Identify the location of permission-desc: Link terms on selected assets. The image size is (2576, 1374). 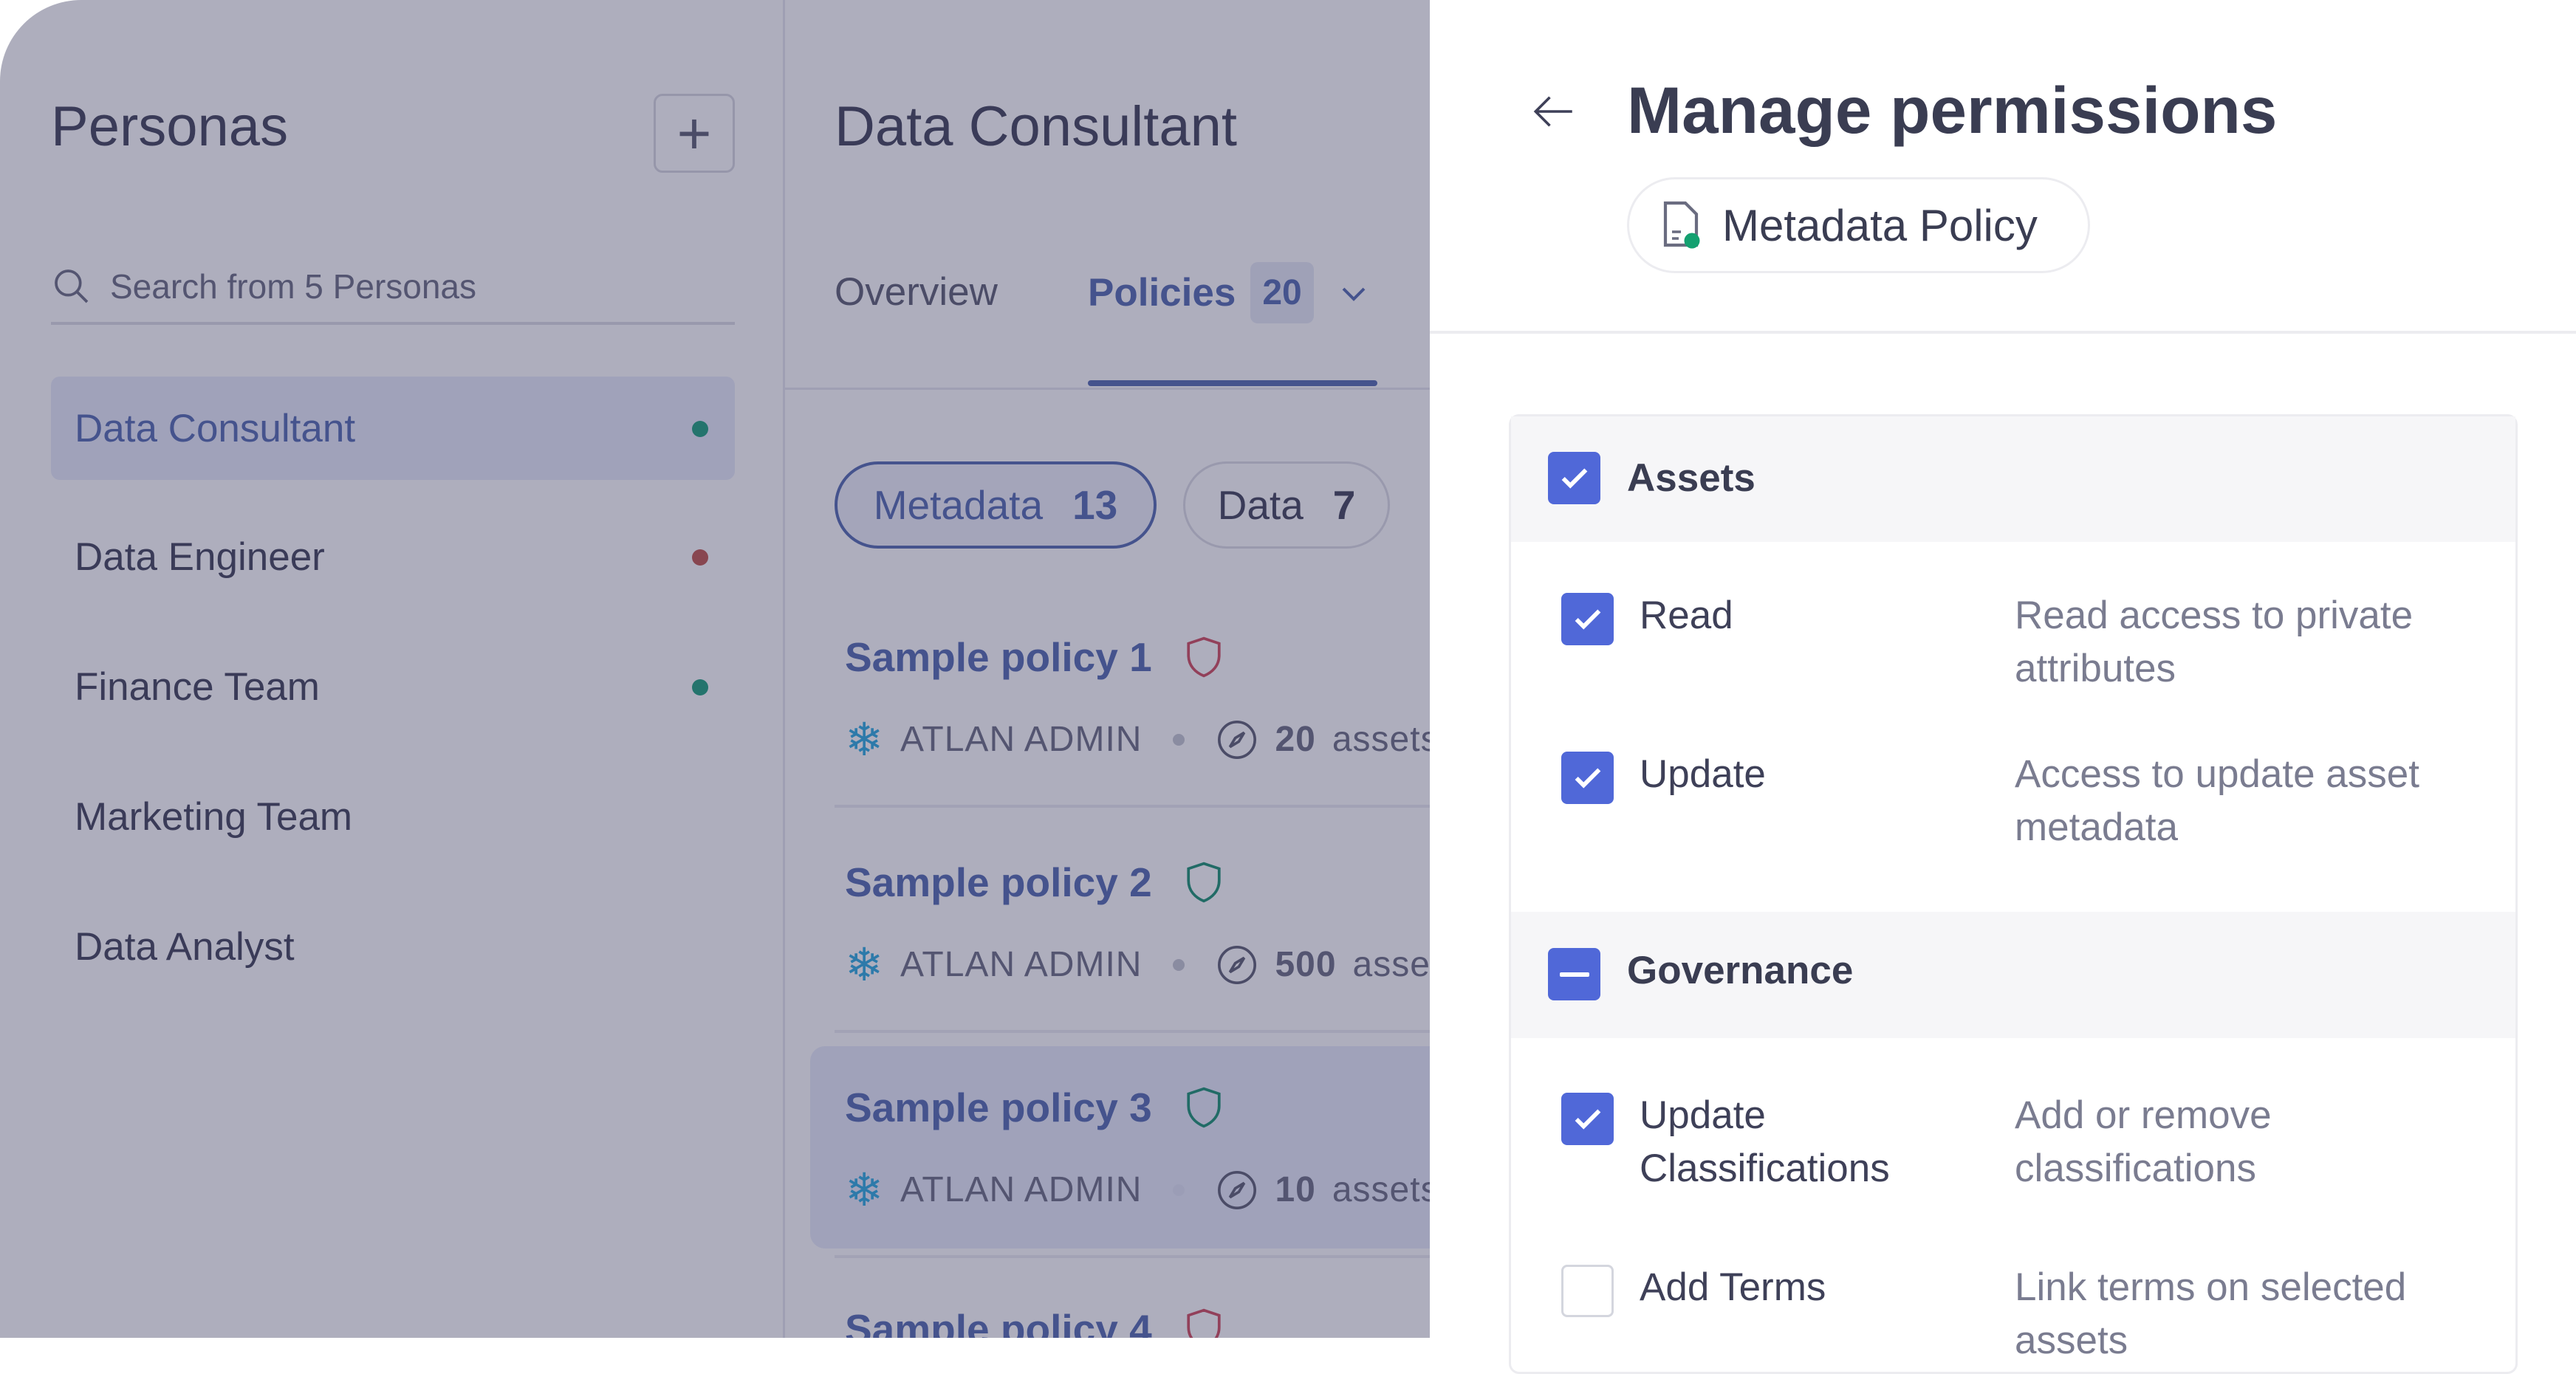
(2211, 1313).